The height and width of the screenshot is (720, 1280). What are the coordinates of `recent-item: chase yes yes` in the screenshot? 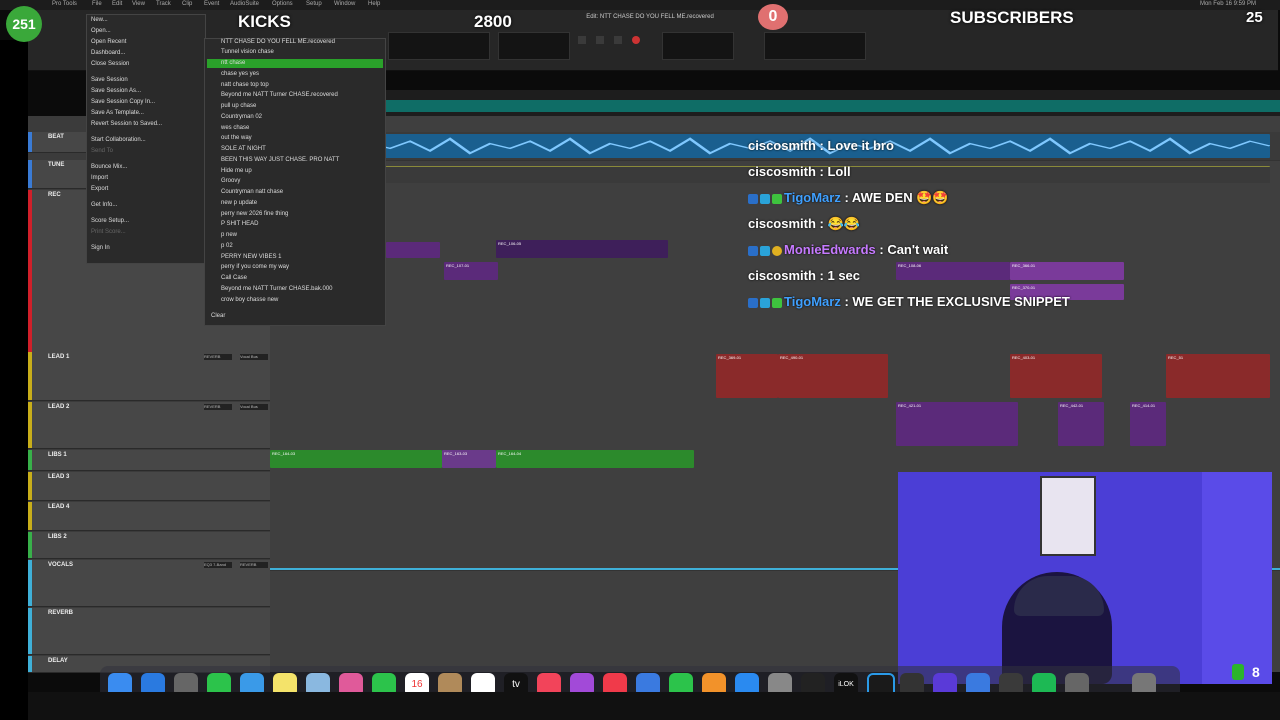 It's located at (240, 74).